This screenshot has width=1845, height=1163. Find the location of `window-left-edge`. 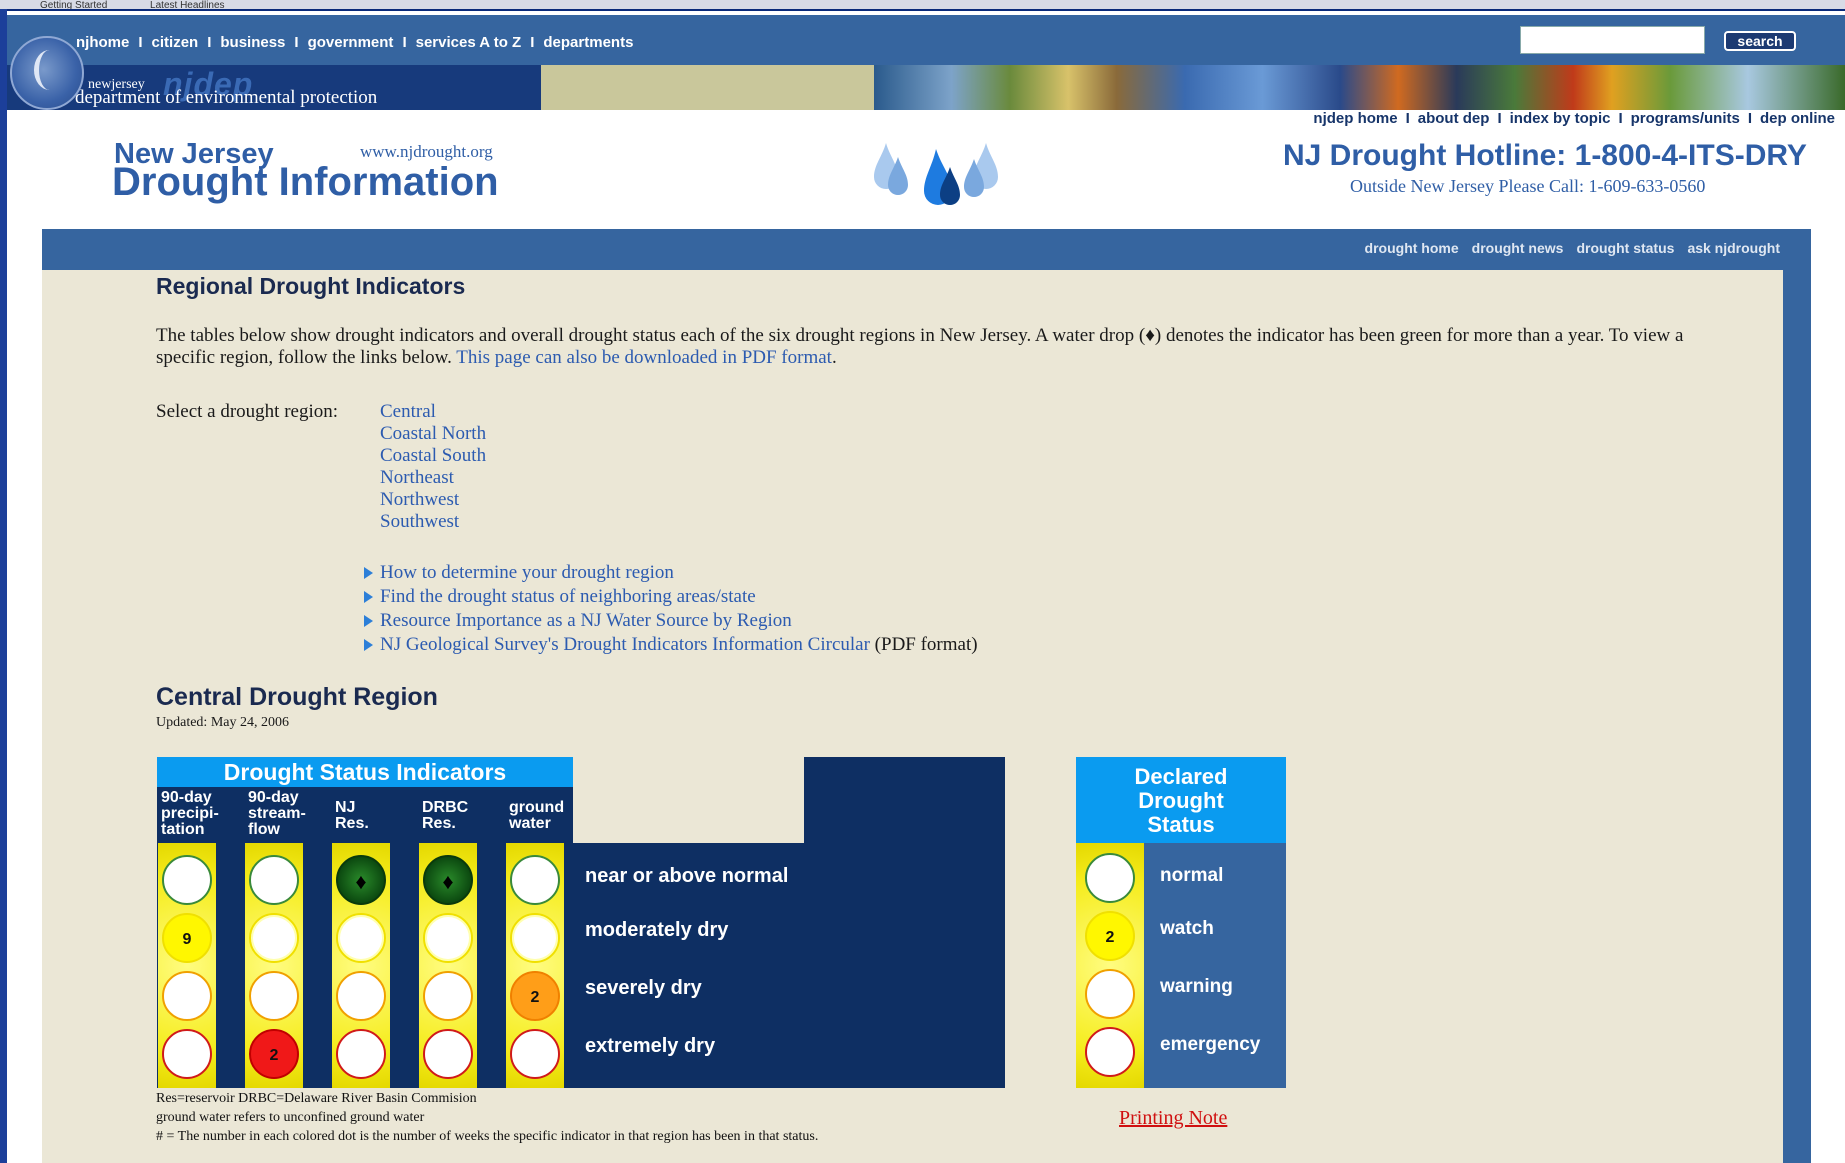

window-left-edge is located at coordinates (3, 586).